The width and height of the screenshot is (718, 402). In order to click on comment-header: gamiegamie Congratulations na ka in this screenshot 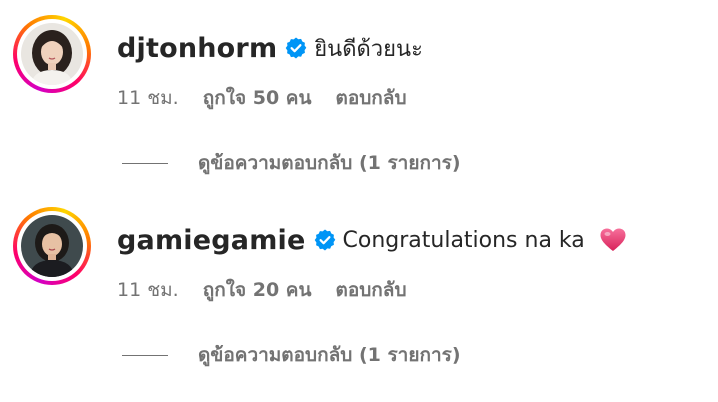, I will do `click(372, 240)`.